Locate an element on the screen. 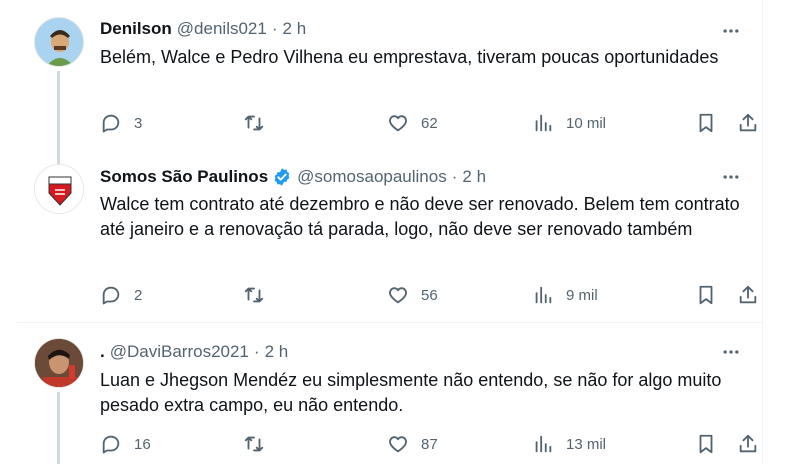 The image size is (803, 464). action-bar: 3 62 10 mil is located at coordinates (428, 123).